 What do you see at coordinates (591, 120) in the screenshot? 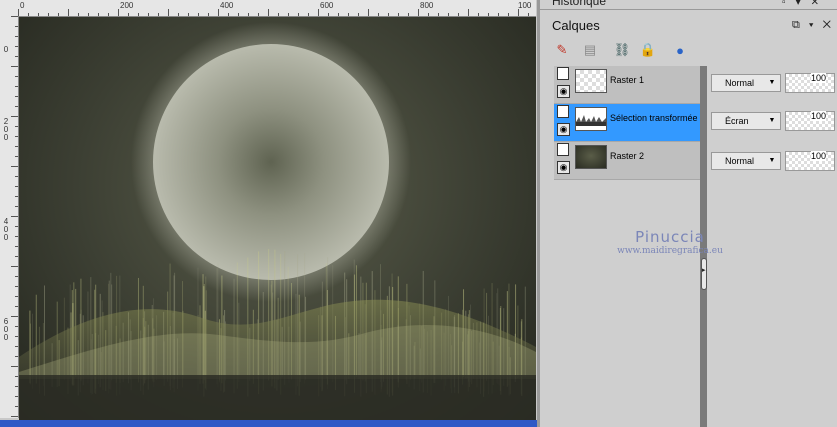
I see `selection-thumbnail-art` at bounding box center [591, 120].